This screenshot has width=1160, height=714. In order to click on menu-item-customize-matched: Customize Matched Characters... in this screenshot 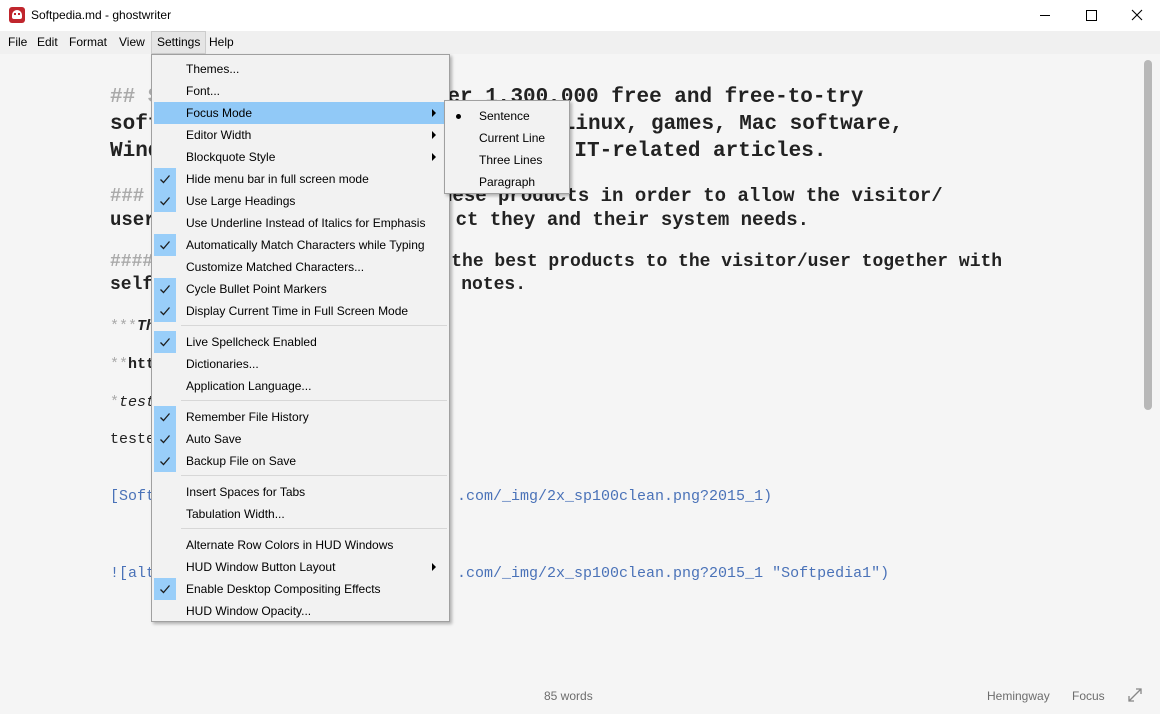, I will do `click(301, 267)`.